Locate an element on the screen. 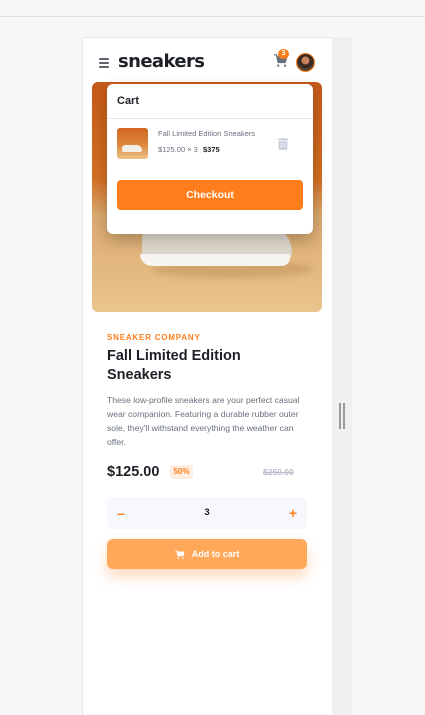  cart-title: Cart is located at coordinates (128, 101).